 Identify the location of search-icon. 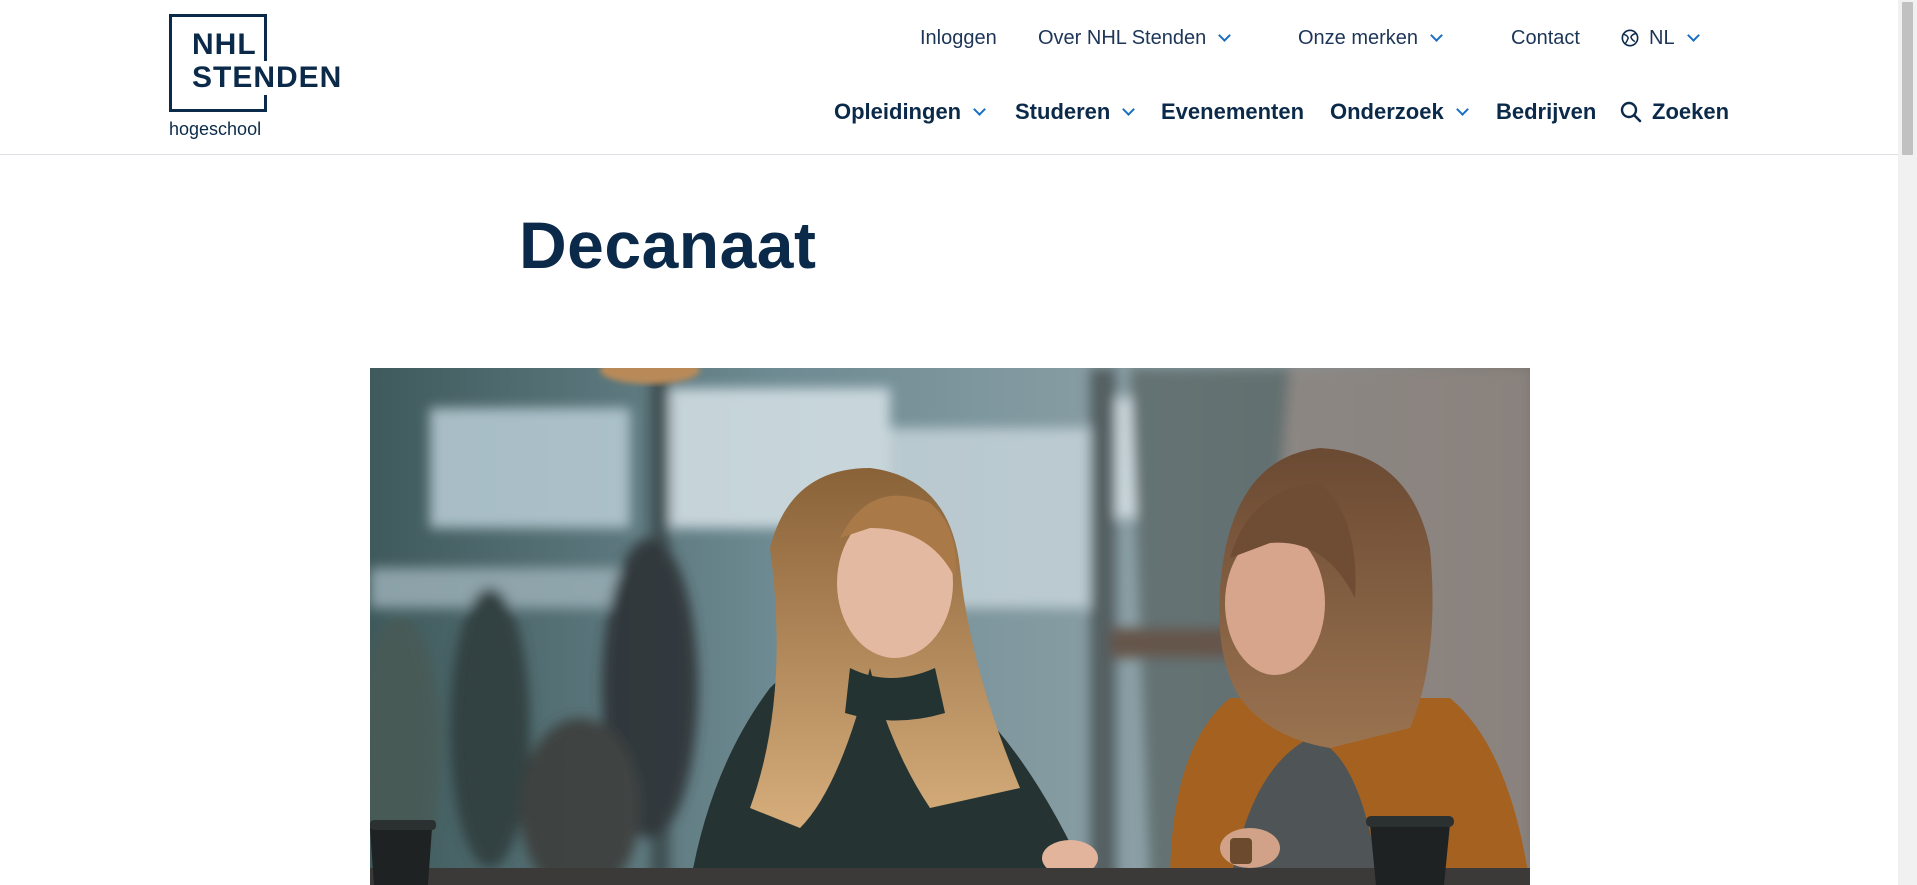
(1631, 112).